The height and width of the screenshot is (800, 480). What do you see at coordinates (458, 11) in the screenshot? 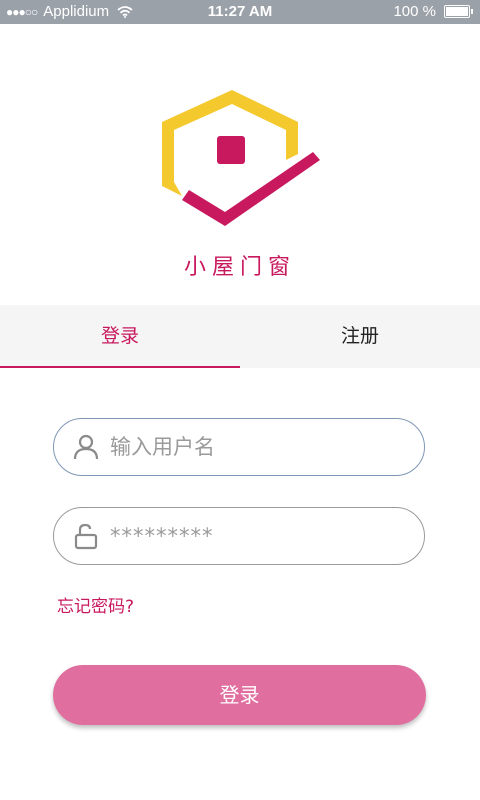
I see `battery-icon` at bounding box center [458, 11].